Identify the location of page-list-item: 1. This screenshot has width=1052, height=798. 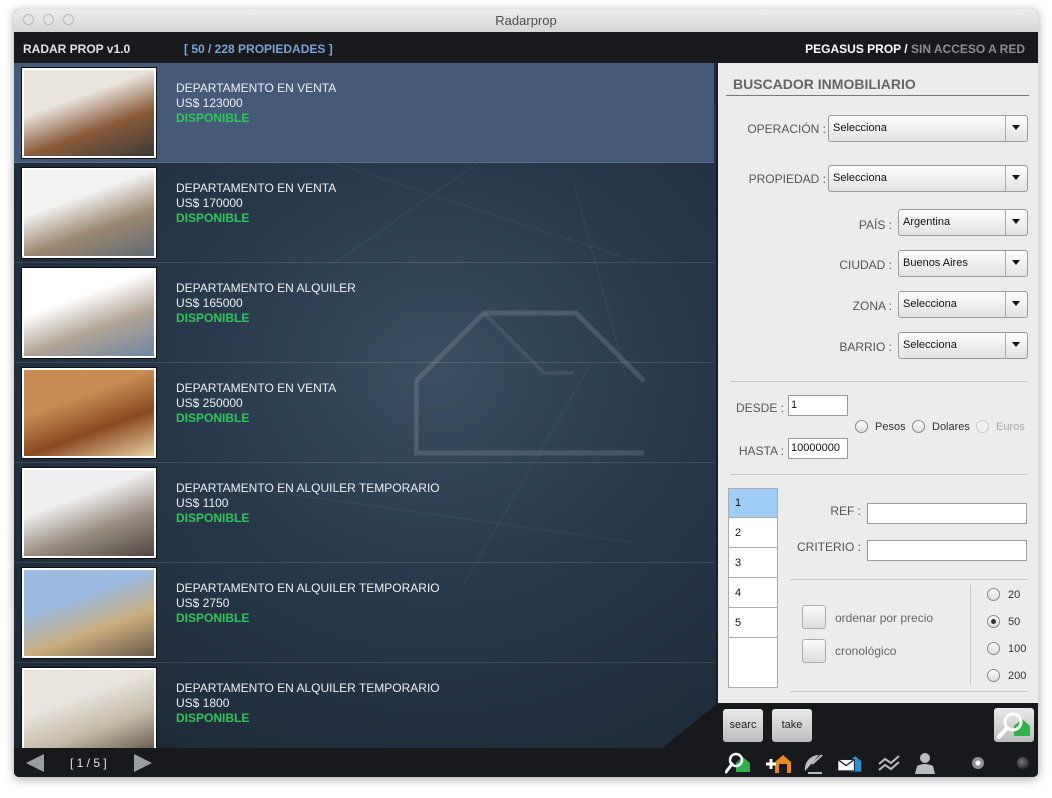
(753, 503).